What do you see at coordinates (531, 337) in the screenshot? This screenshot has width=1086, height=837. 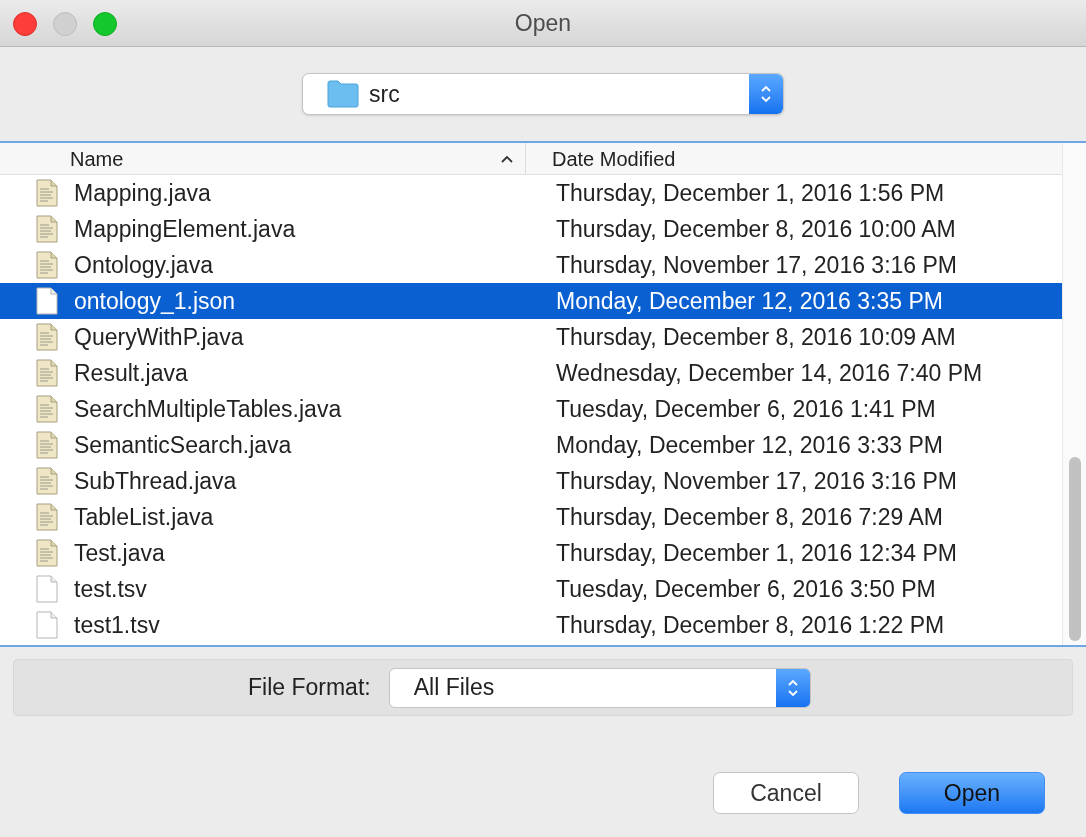 I see `file-row: QueryWithP.java Thursday, December 8, 2016 10:09 AM` at bounding box center [531, 337].